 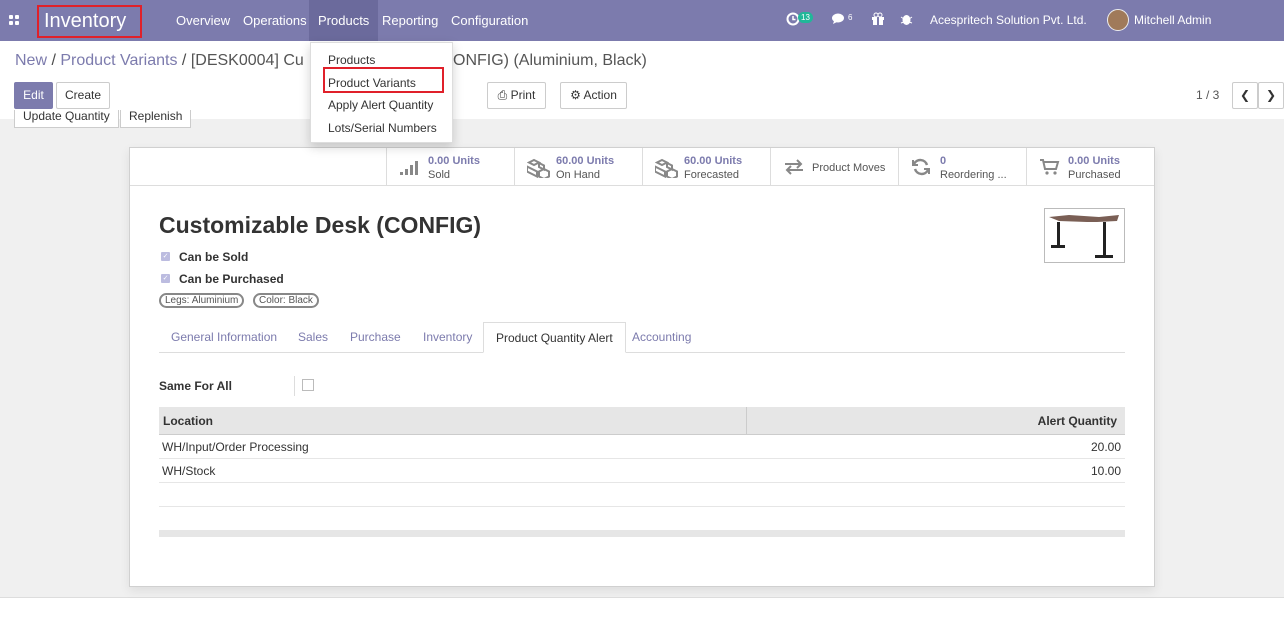 I want to click on menu-item-products: Products, so click(x=351, y=60).